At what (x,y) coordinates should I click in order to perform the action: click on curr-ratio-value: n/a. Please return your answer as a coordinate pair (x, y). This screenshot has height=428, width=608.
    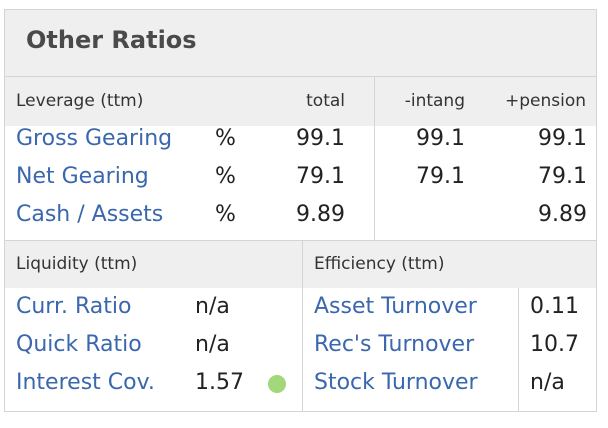
    Looking at the image, I should click on (212, 306).